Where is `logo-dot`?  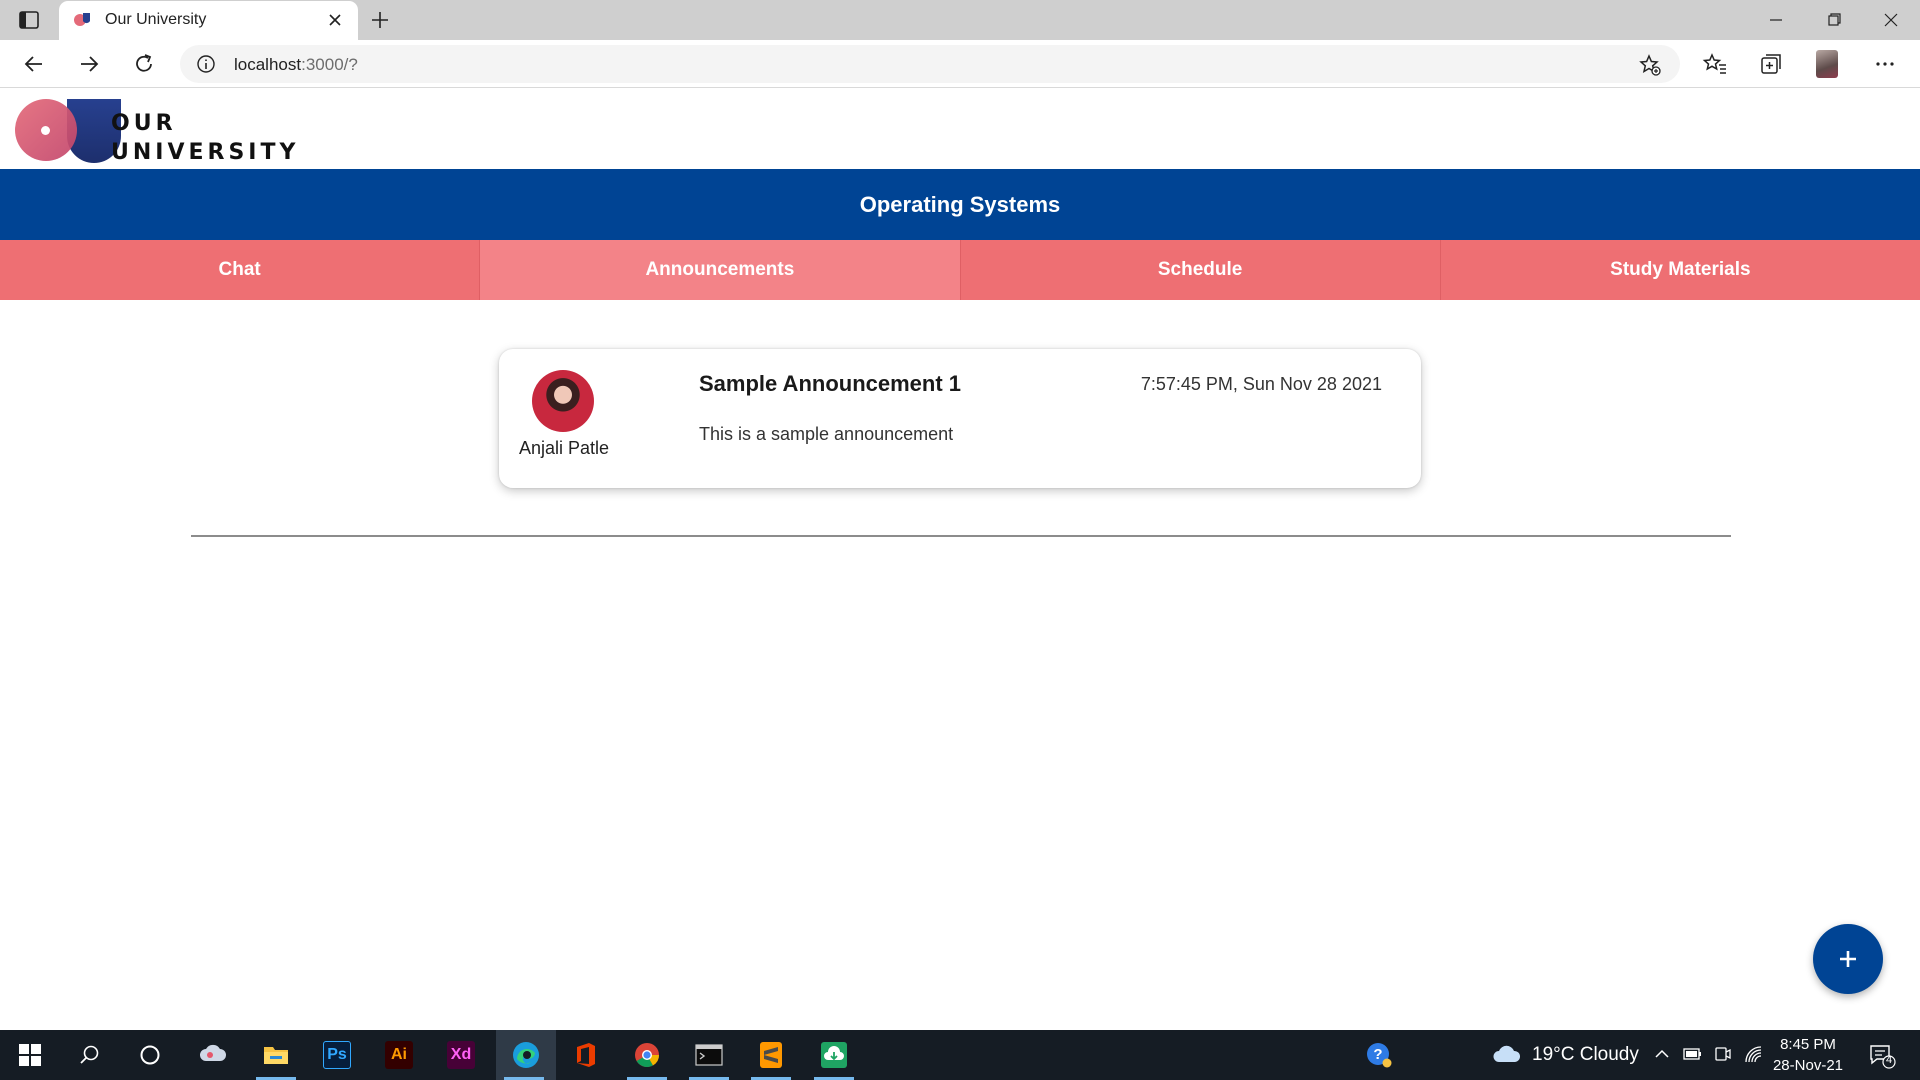
logo-dot is located at coordinates (45, 130).